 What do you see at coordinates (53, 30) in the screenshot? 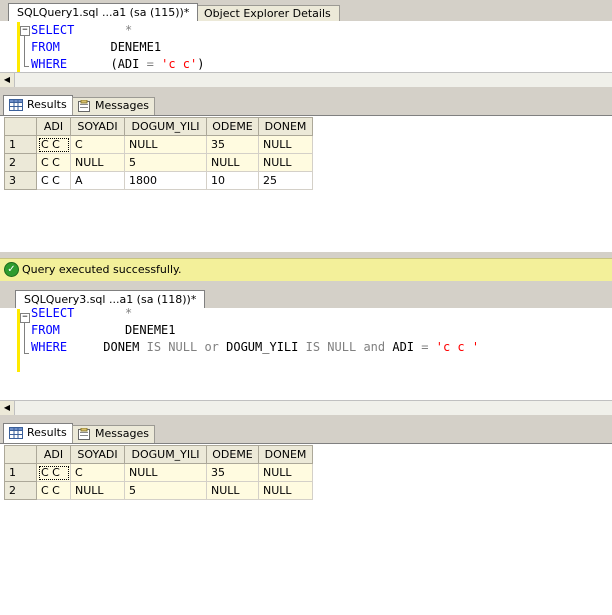
I see `keyword: SELECT` at bounding box center [53, 30].